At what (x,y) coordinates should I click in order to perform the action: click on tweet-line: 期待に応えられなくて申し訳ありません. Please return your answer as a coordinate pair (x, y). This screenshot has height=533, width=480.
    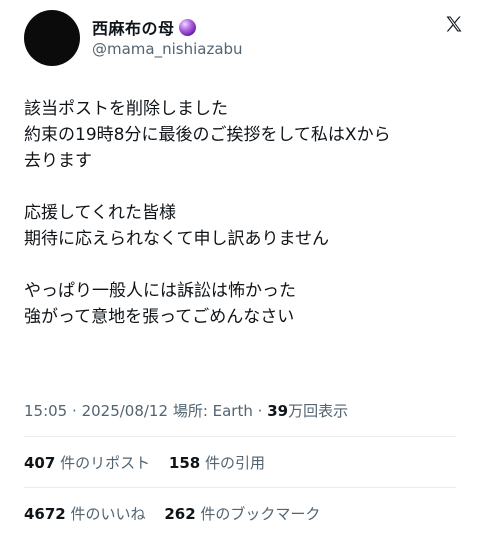
    Looking at the image, I should click on (176, 239).